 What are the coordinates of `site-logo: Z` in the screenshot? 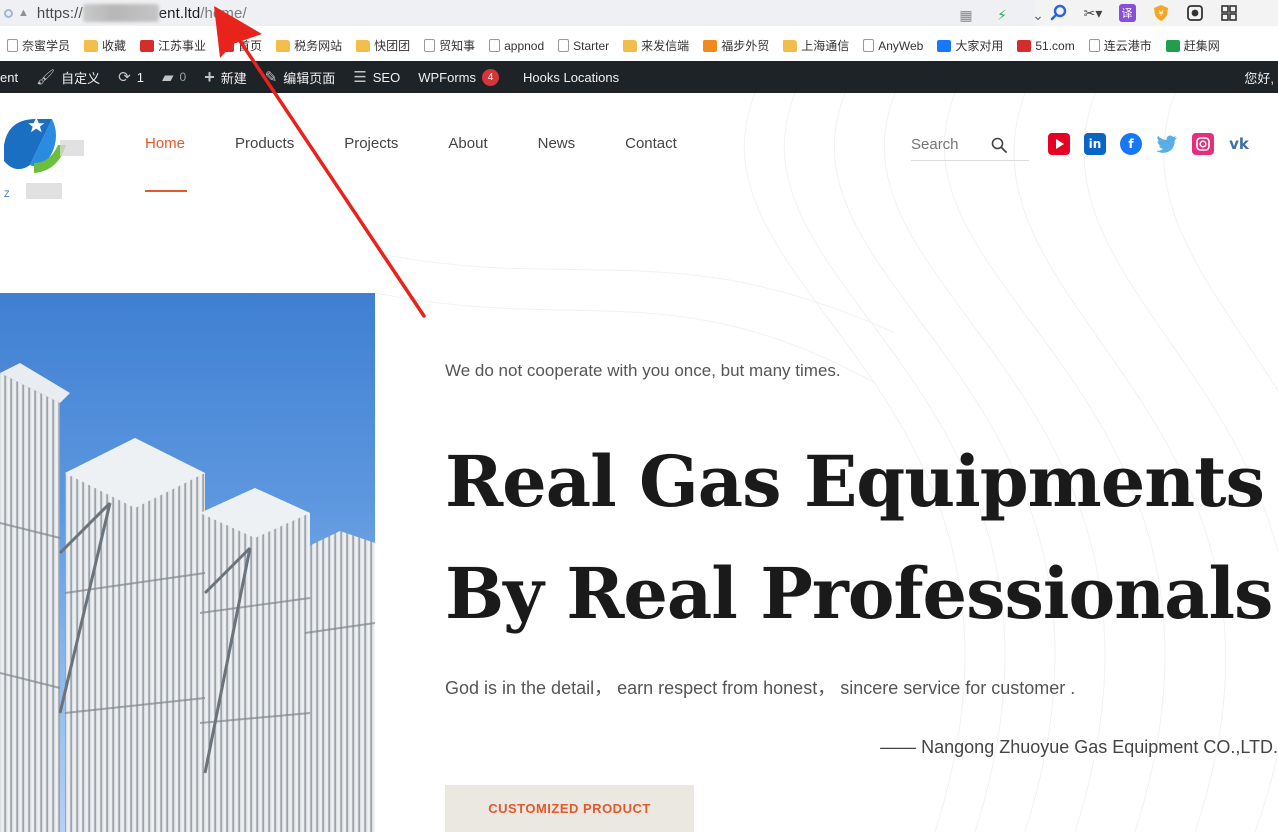 It's located at (45, 152).